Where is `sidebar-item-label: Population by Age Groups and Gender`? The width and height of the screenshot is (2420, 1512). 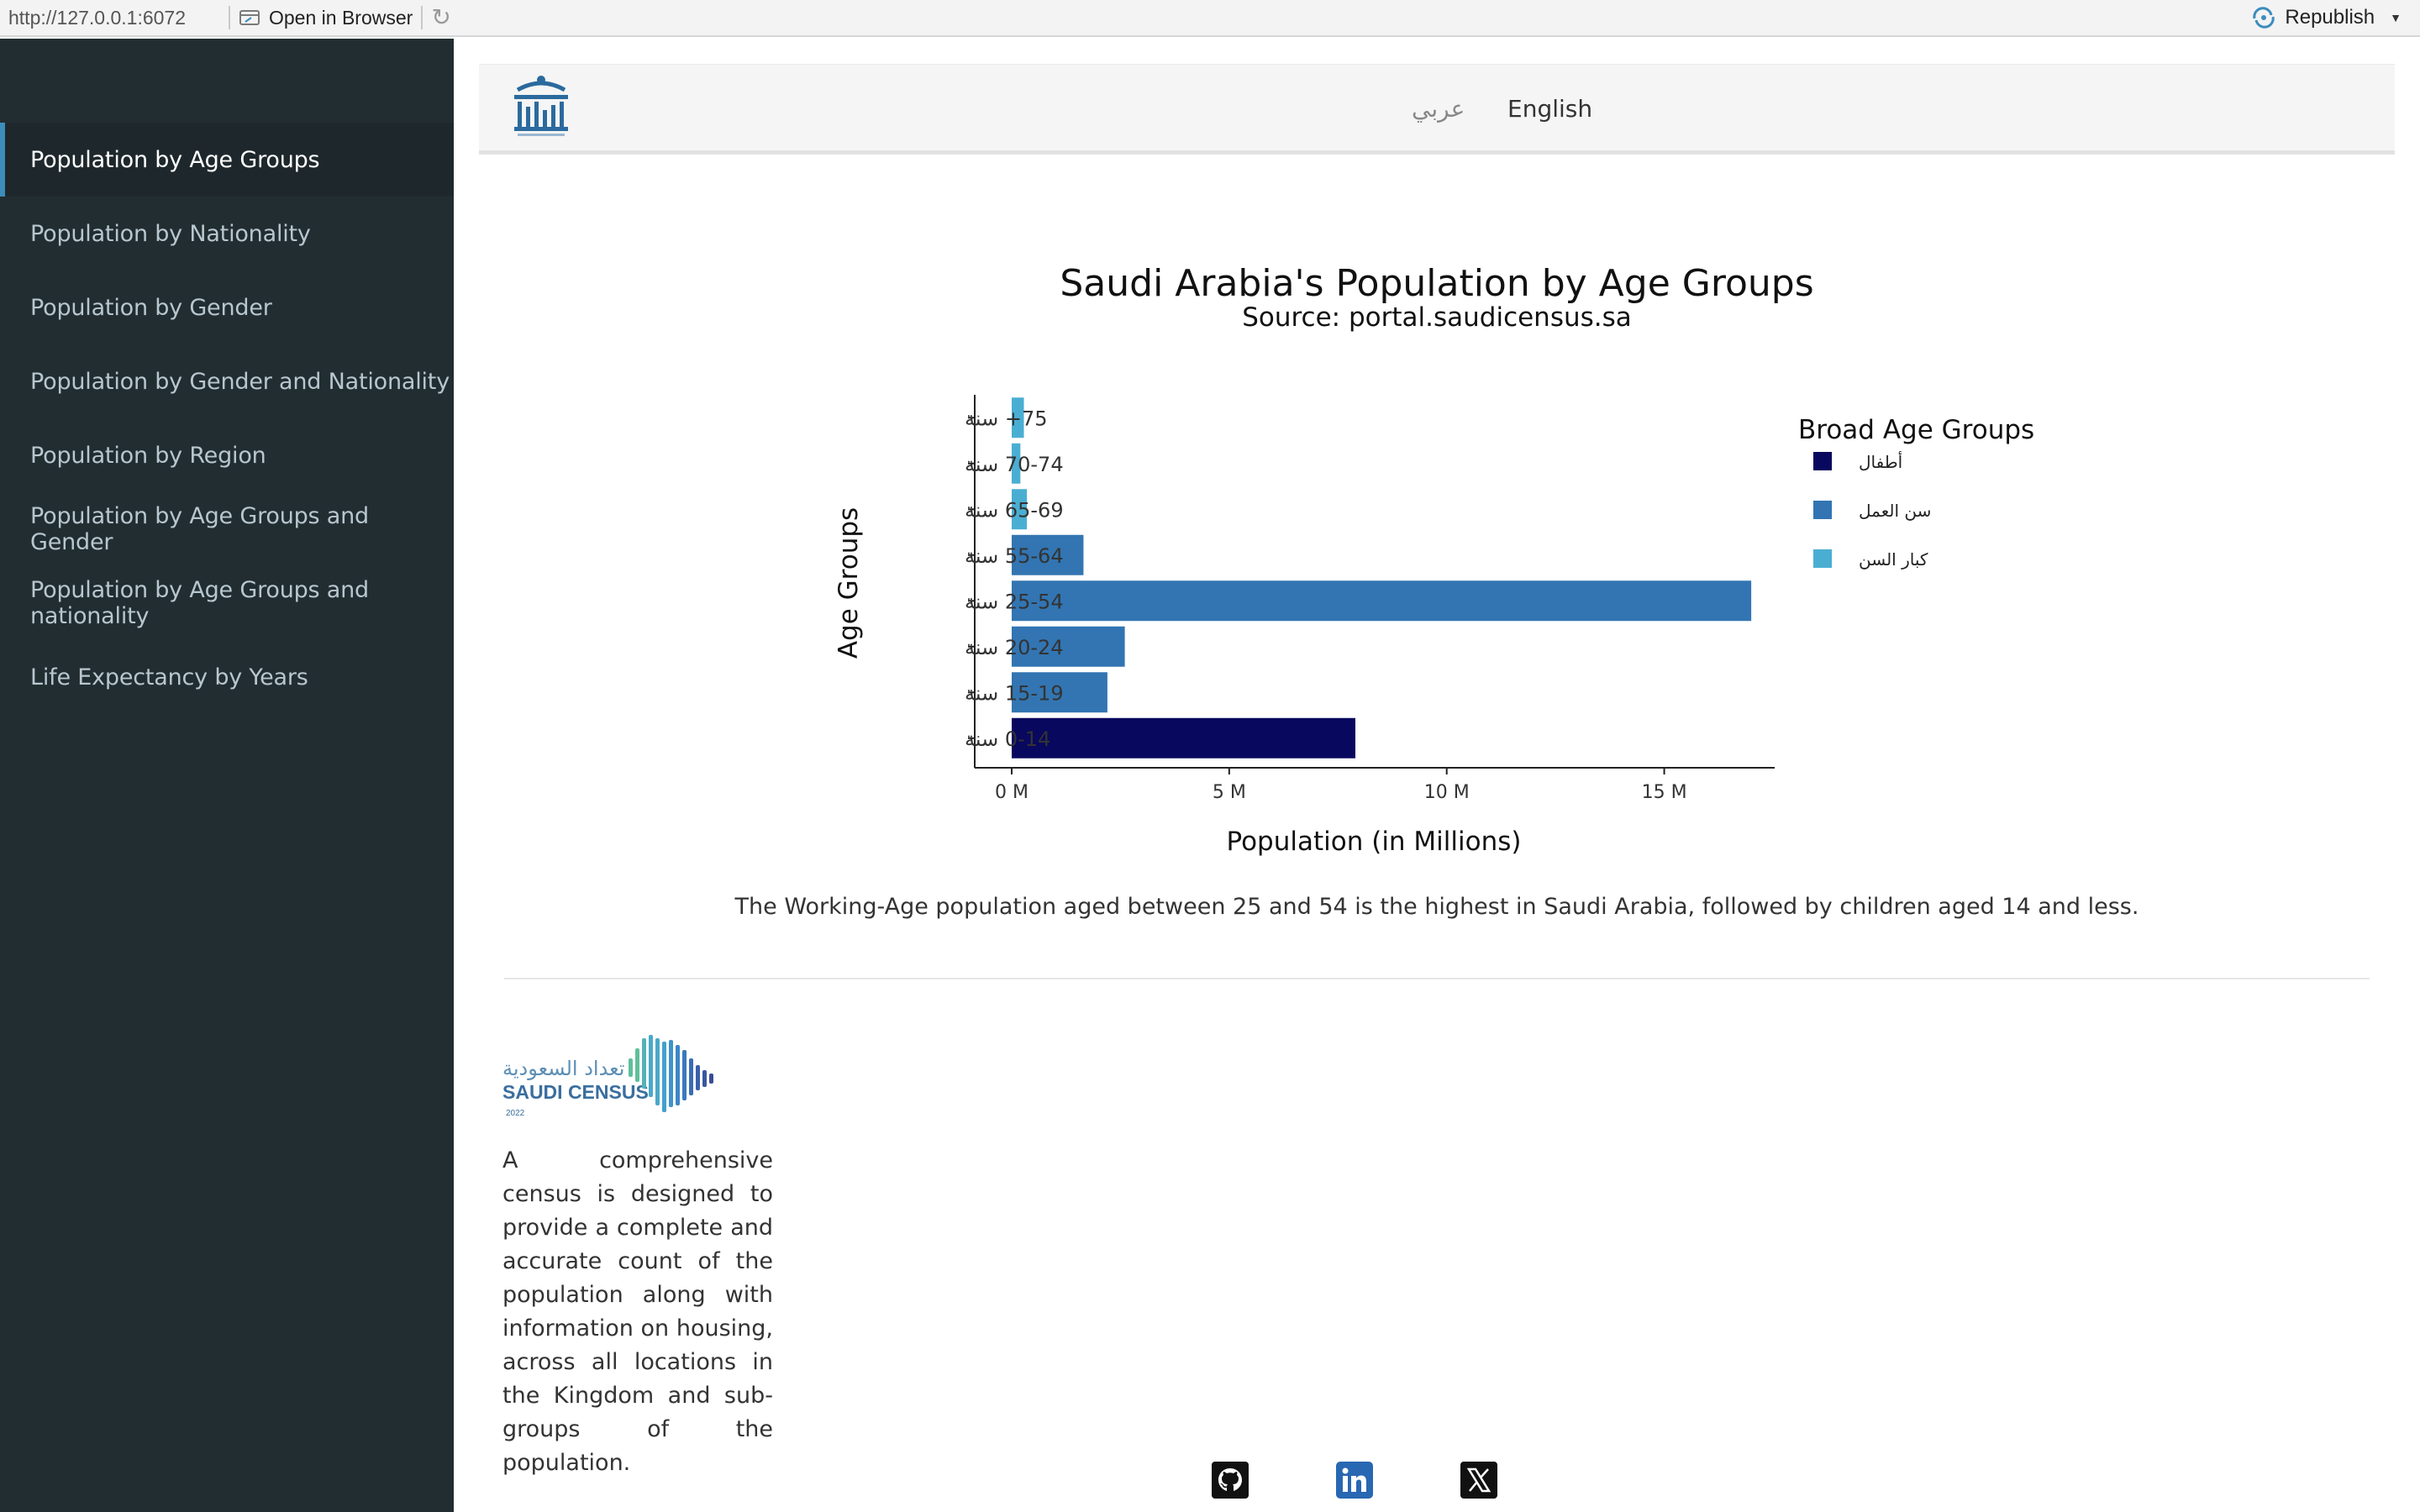 sidebar-item-label: Population by Age Groups and Gender is located at coordinates (199, 529).